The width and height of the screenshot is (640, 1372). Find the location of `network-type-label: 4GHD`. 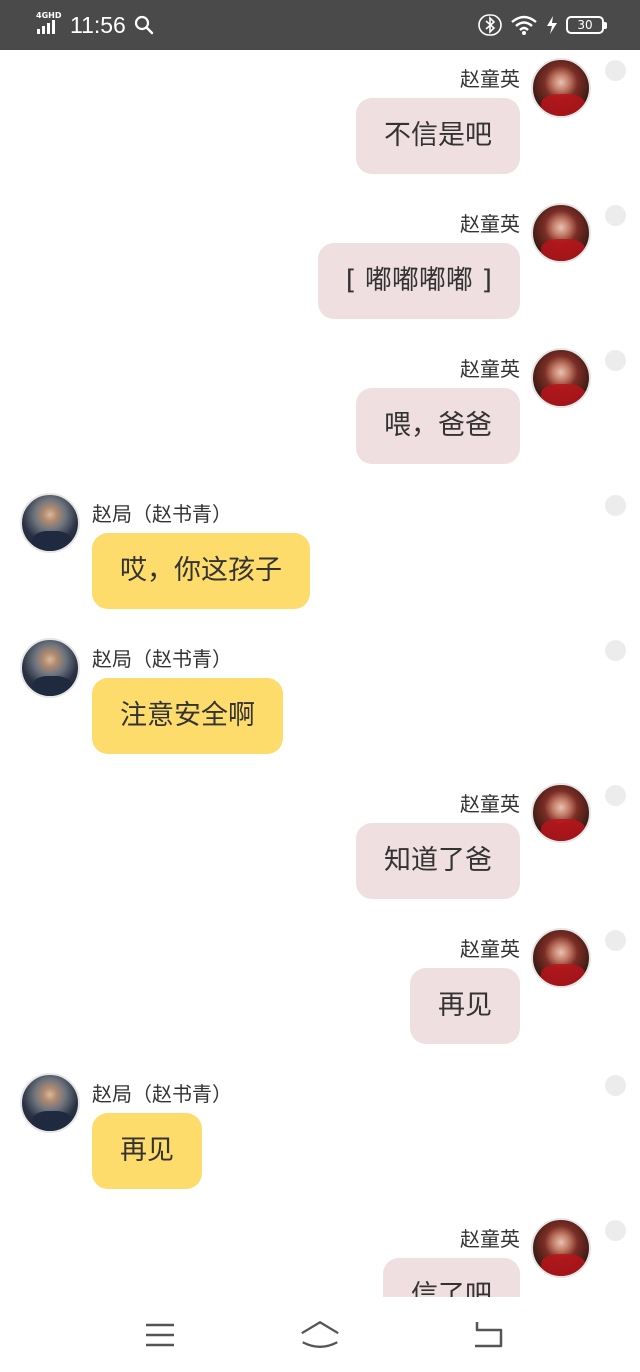

network-type-label: 4GHD is located at coordinates (49, 15).